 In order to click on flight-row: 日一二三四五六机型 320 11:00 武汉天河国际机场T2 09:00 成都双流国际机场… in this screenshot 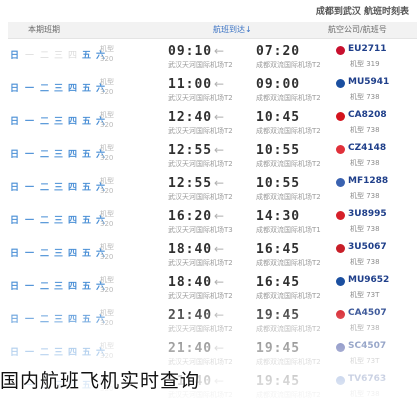, I will do `click(212, 89)`.